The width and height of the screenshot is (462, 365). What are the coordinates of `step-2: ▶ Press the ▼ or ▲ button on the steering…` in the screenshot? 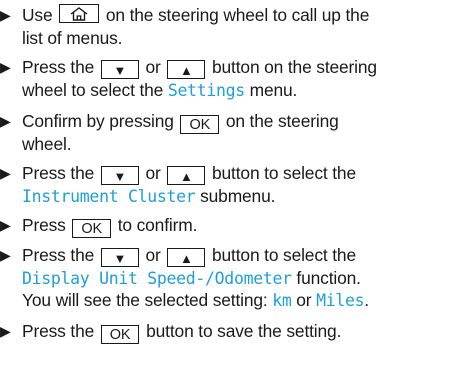 It's located at (231, 78).